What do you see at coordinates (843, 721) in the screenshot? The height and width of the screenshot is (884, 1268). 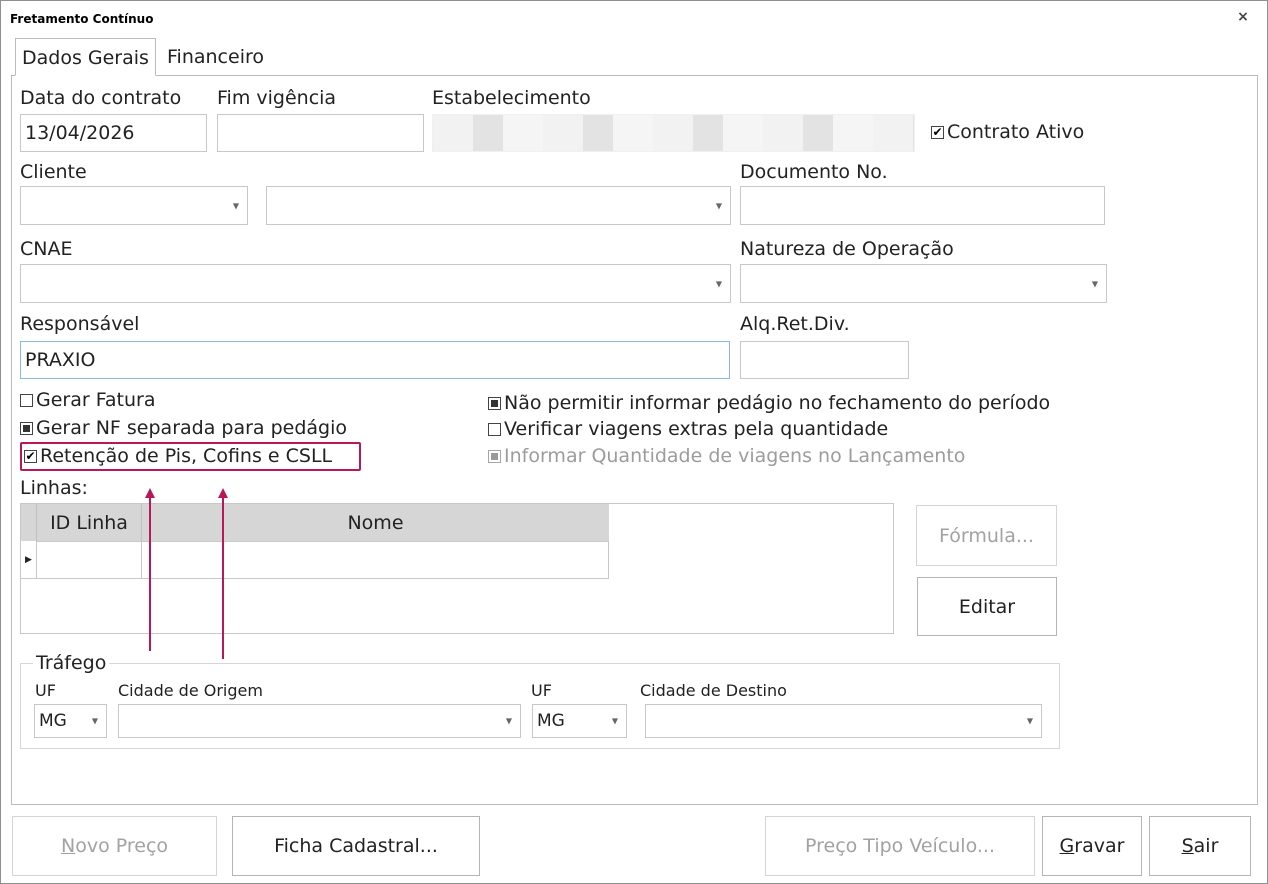 I see `cidade-destino-combo: ▼` at bounding box center [843, 721].